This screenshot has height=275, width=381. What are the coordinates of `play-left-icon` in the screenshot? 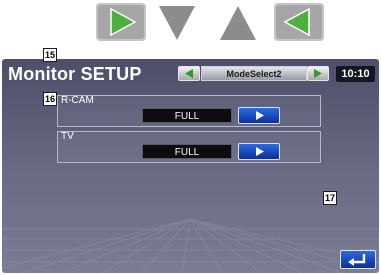 It's located at (299, 22).